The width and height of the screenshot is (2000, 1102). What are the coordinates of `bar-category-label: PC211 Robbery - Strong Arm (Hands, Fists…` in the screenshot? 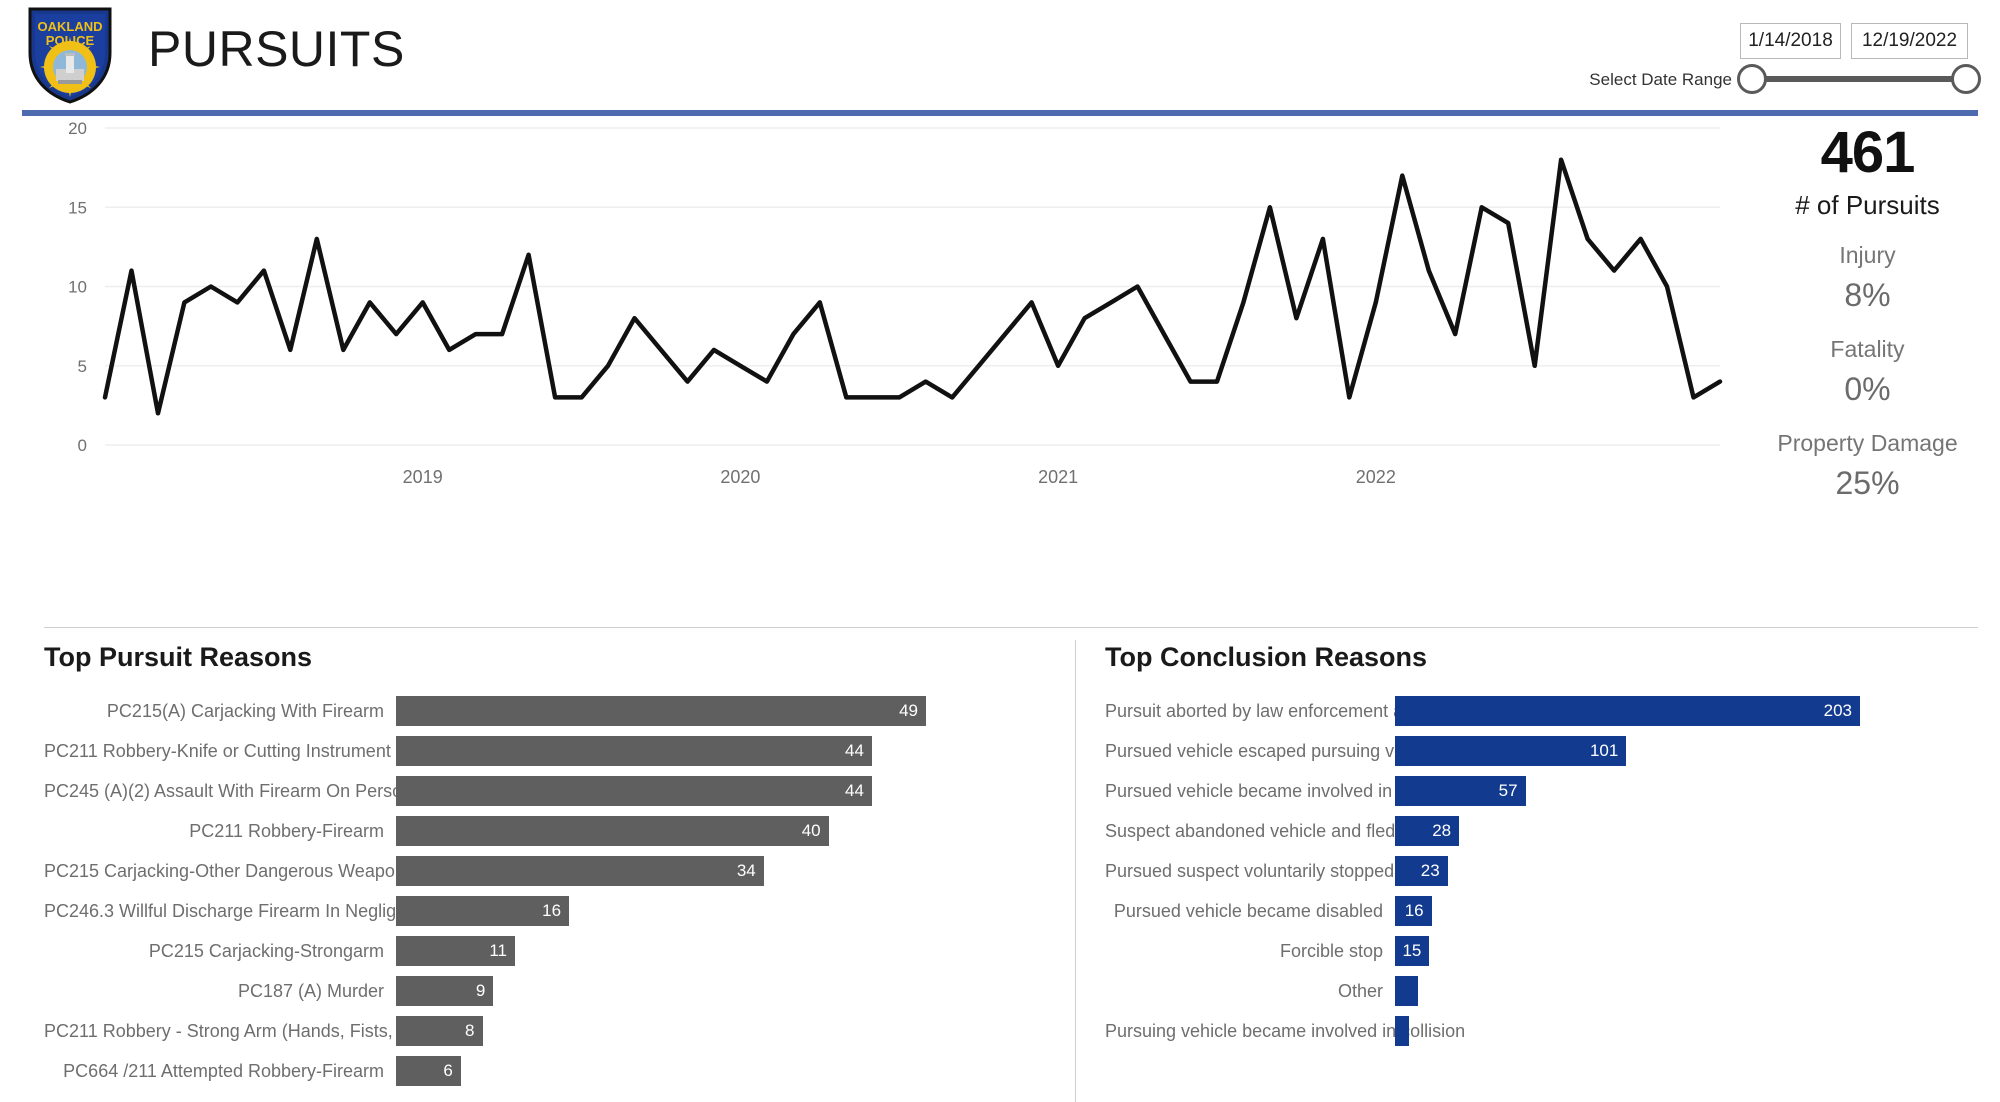 It's located at (262, 1031).